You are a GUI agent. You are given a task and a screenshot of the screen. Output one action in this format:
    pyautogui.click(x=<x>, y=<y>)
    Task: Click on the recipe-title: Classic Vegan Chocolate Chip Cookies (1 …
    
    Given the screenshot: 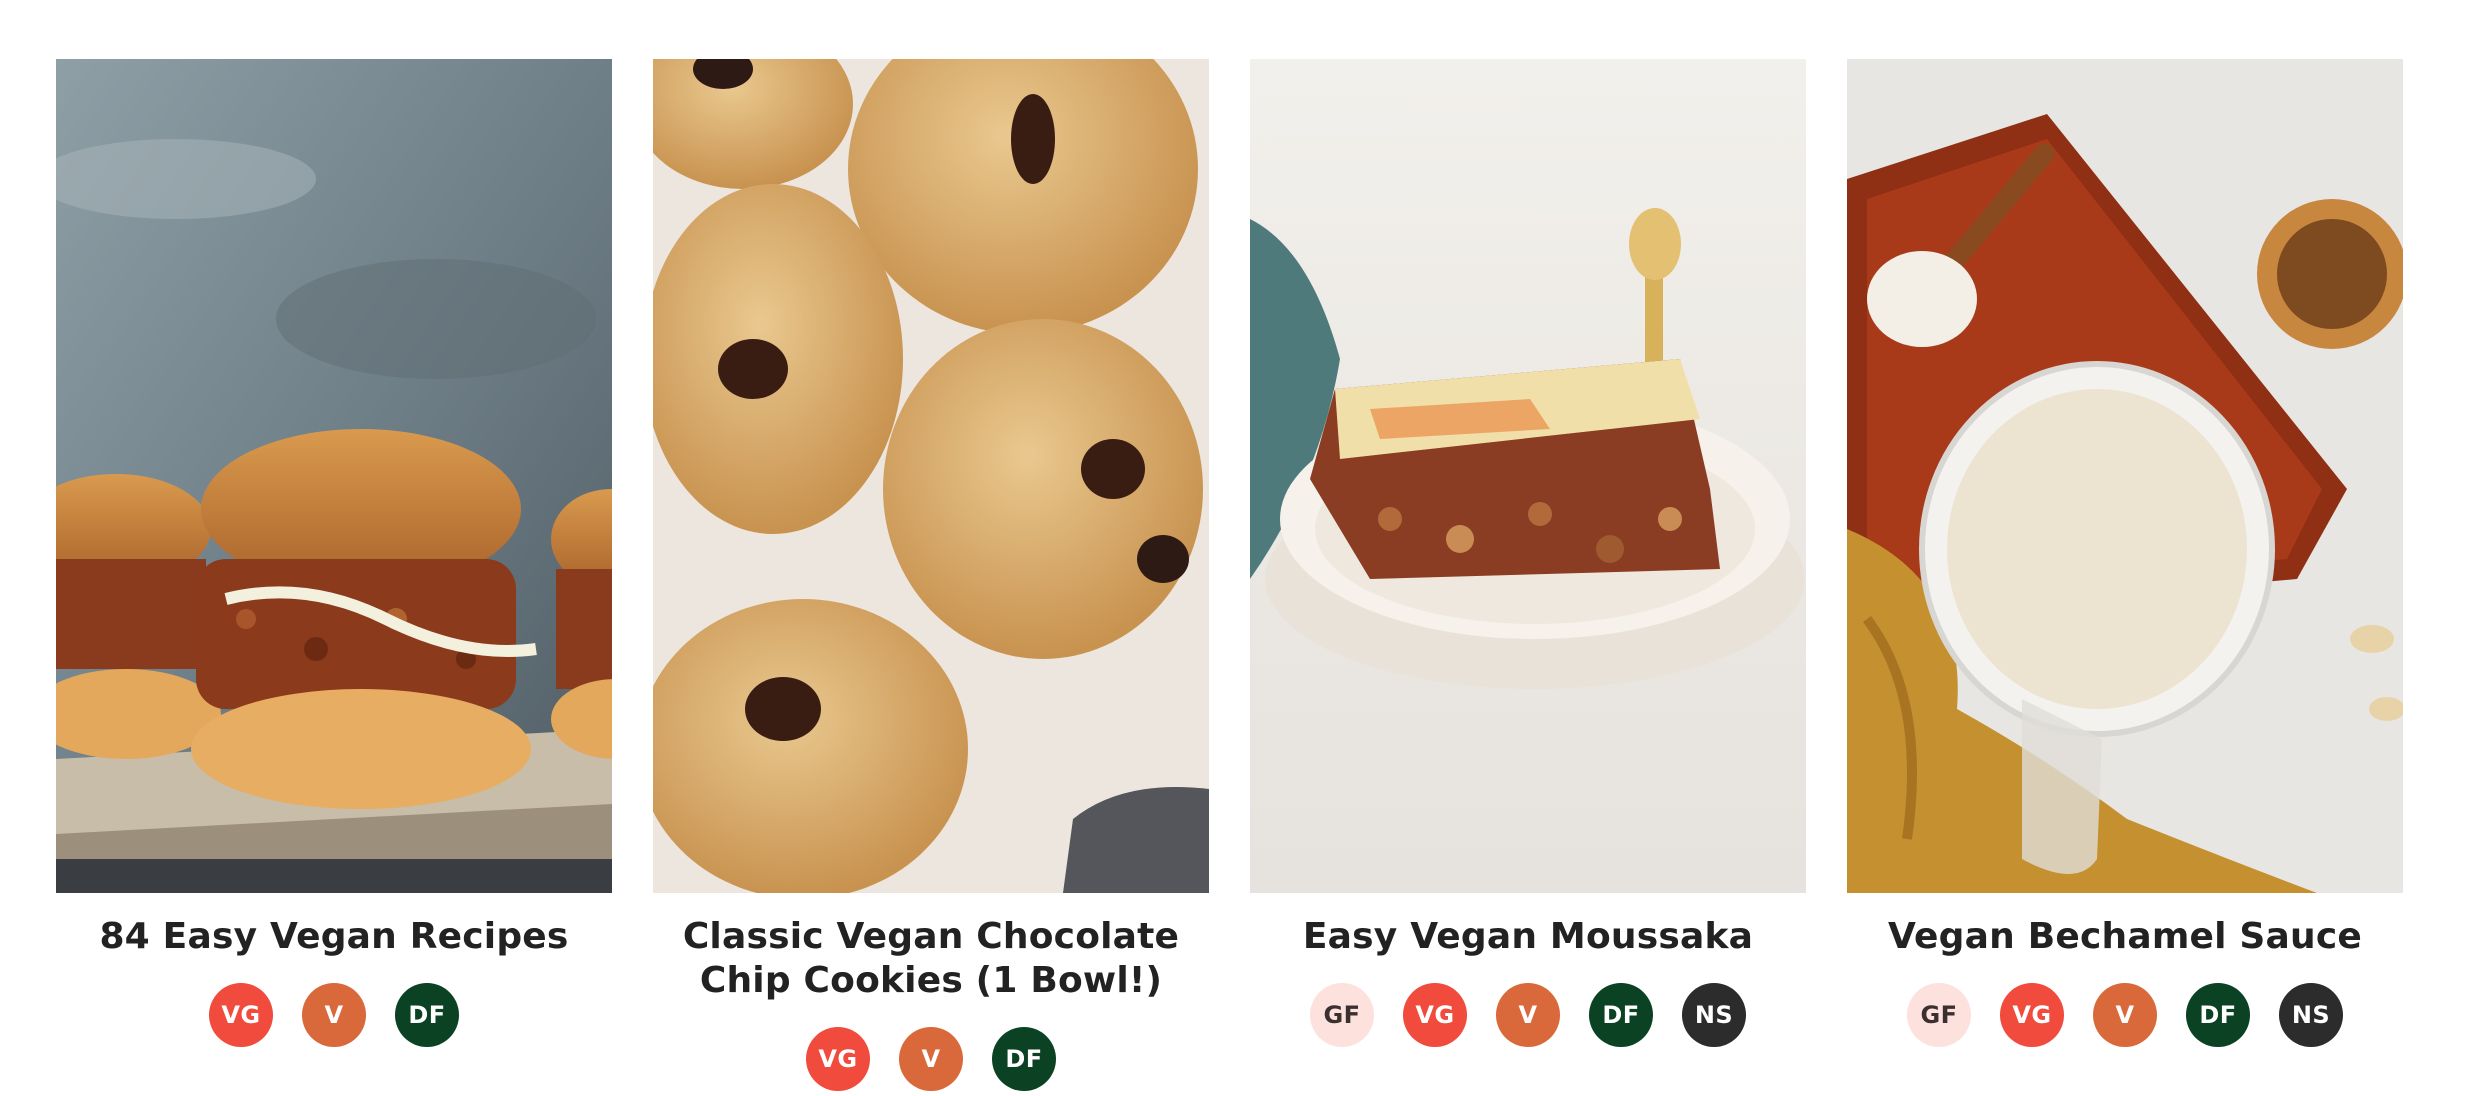 What is the action you would take?
    pyautogui.click(x=931, y=959)
    